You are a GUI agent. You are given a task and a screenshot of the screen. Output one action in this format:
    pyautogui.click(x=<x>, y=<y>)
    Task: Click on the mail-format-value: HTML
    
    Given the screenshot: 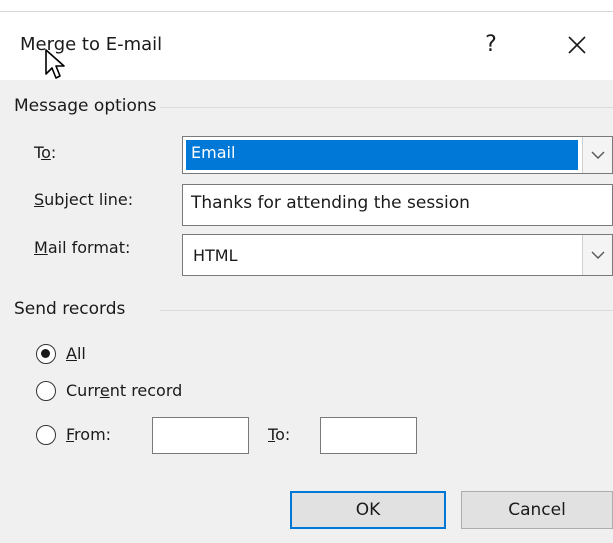 What is the action you would take?
    pyautogui.click(x=215, y=255)
    